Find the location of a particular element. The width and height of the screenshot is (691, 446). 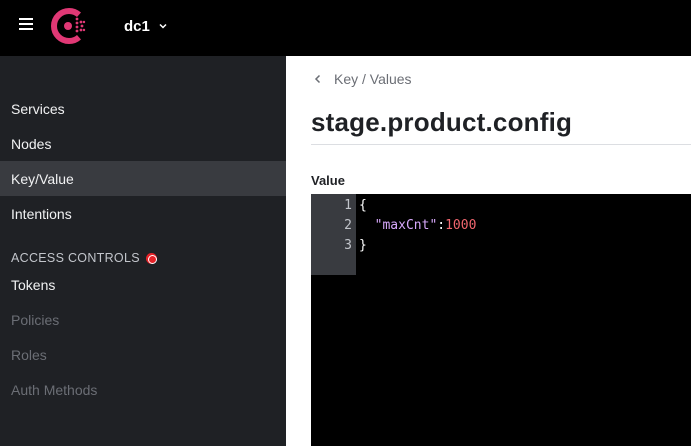

sidebar-item-label: Policies is located at coordinates (35, 319).